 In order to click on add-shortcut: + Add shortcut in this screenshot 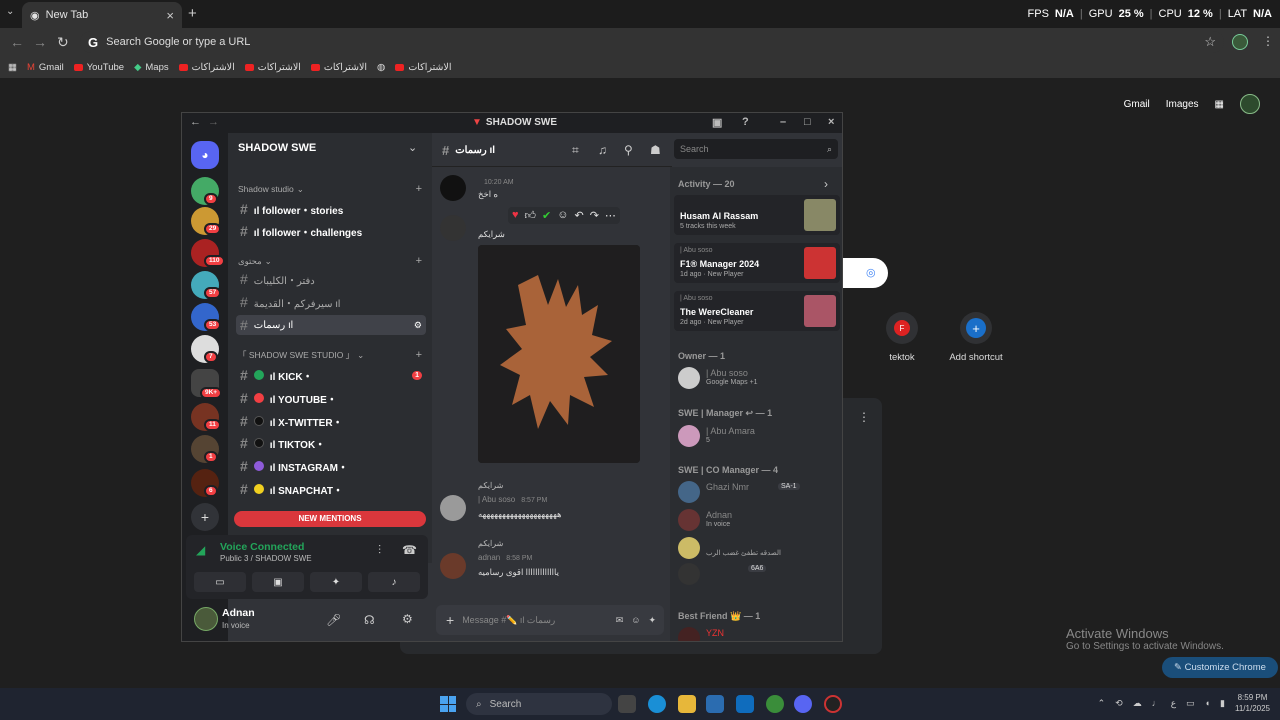, I will do `click(976, 337)`.